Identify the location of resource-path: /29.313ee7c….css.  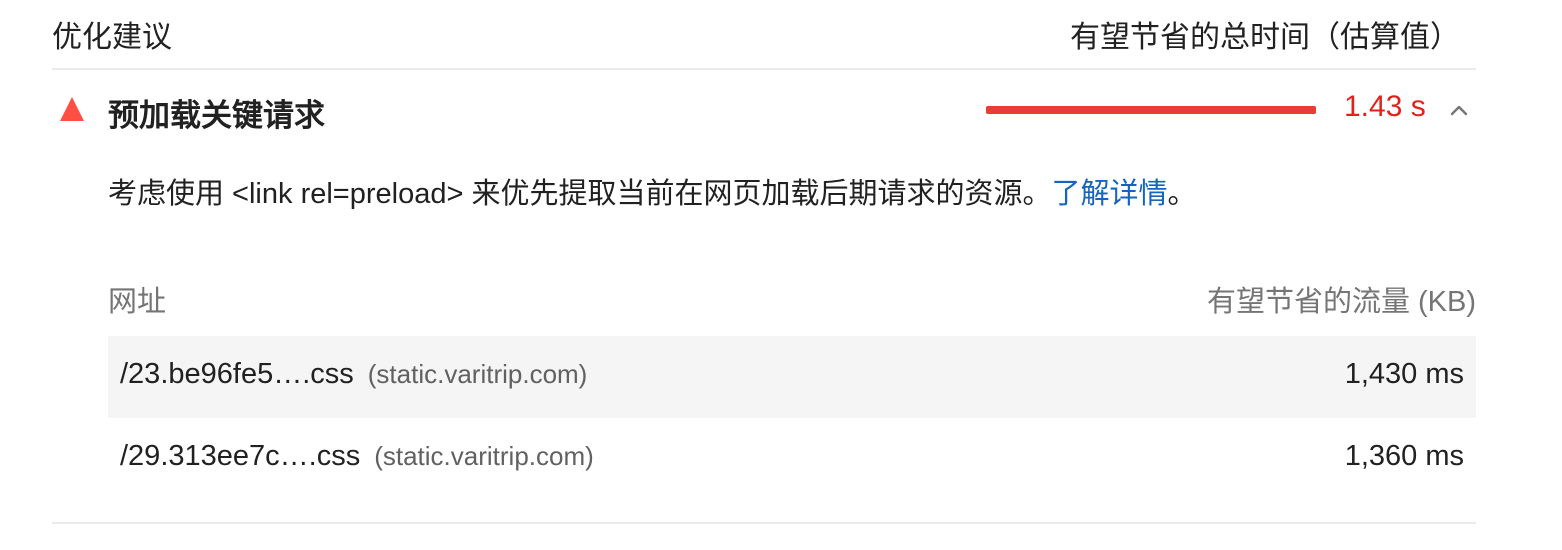
(240, 456).